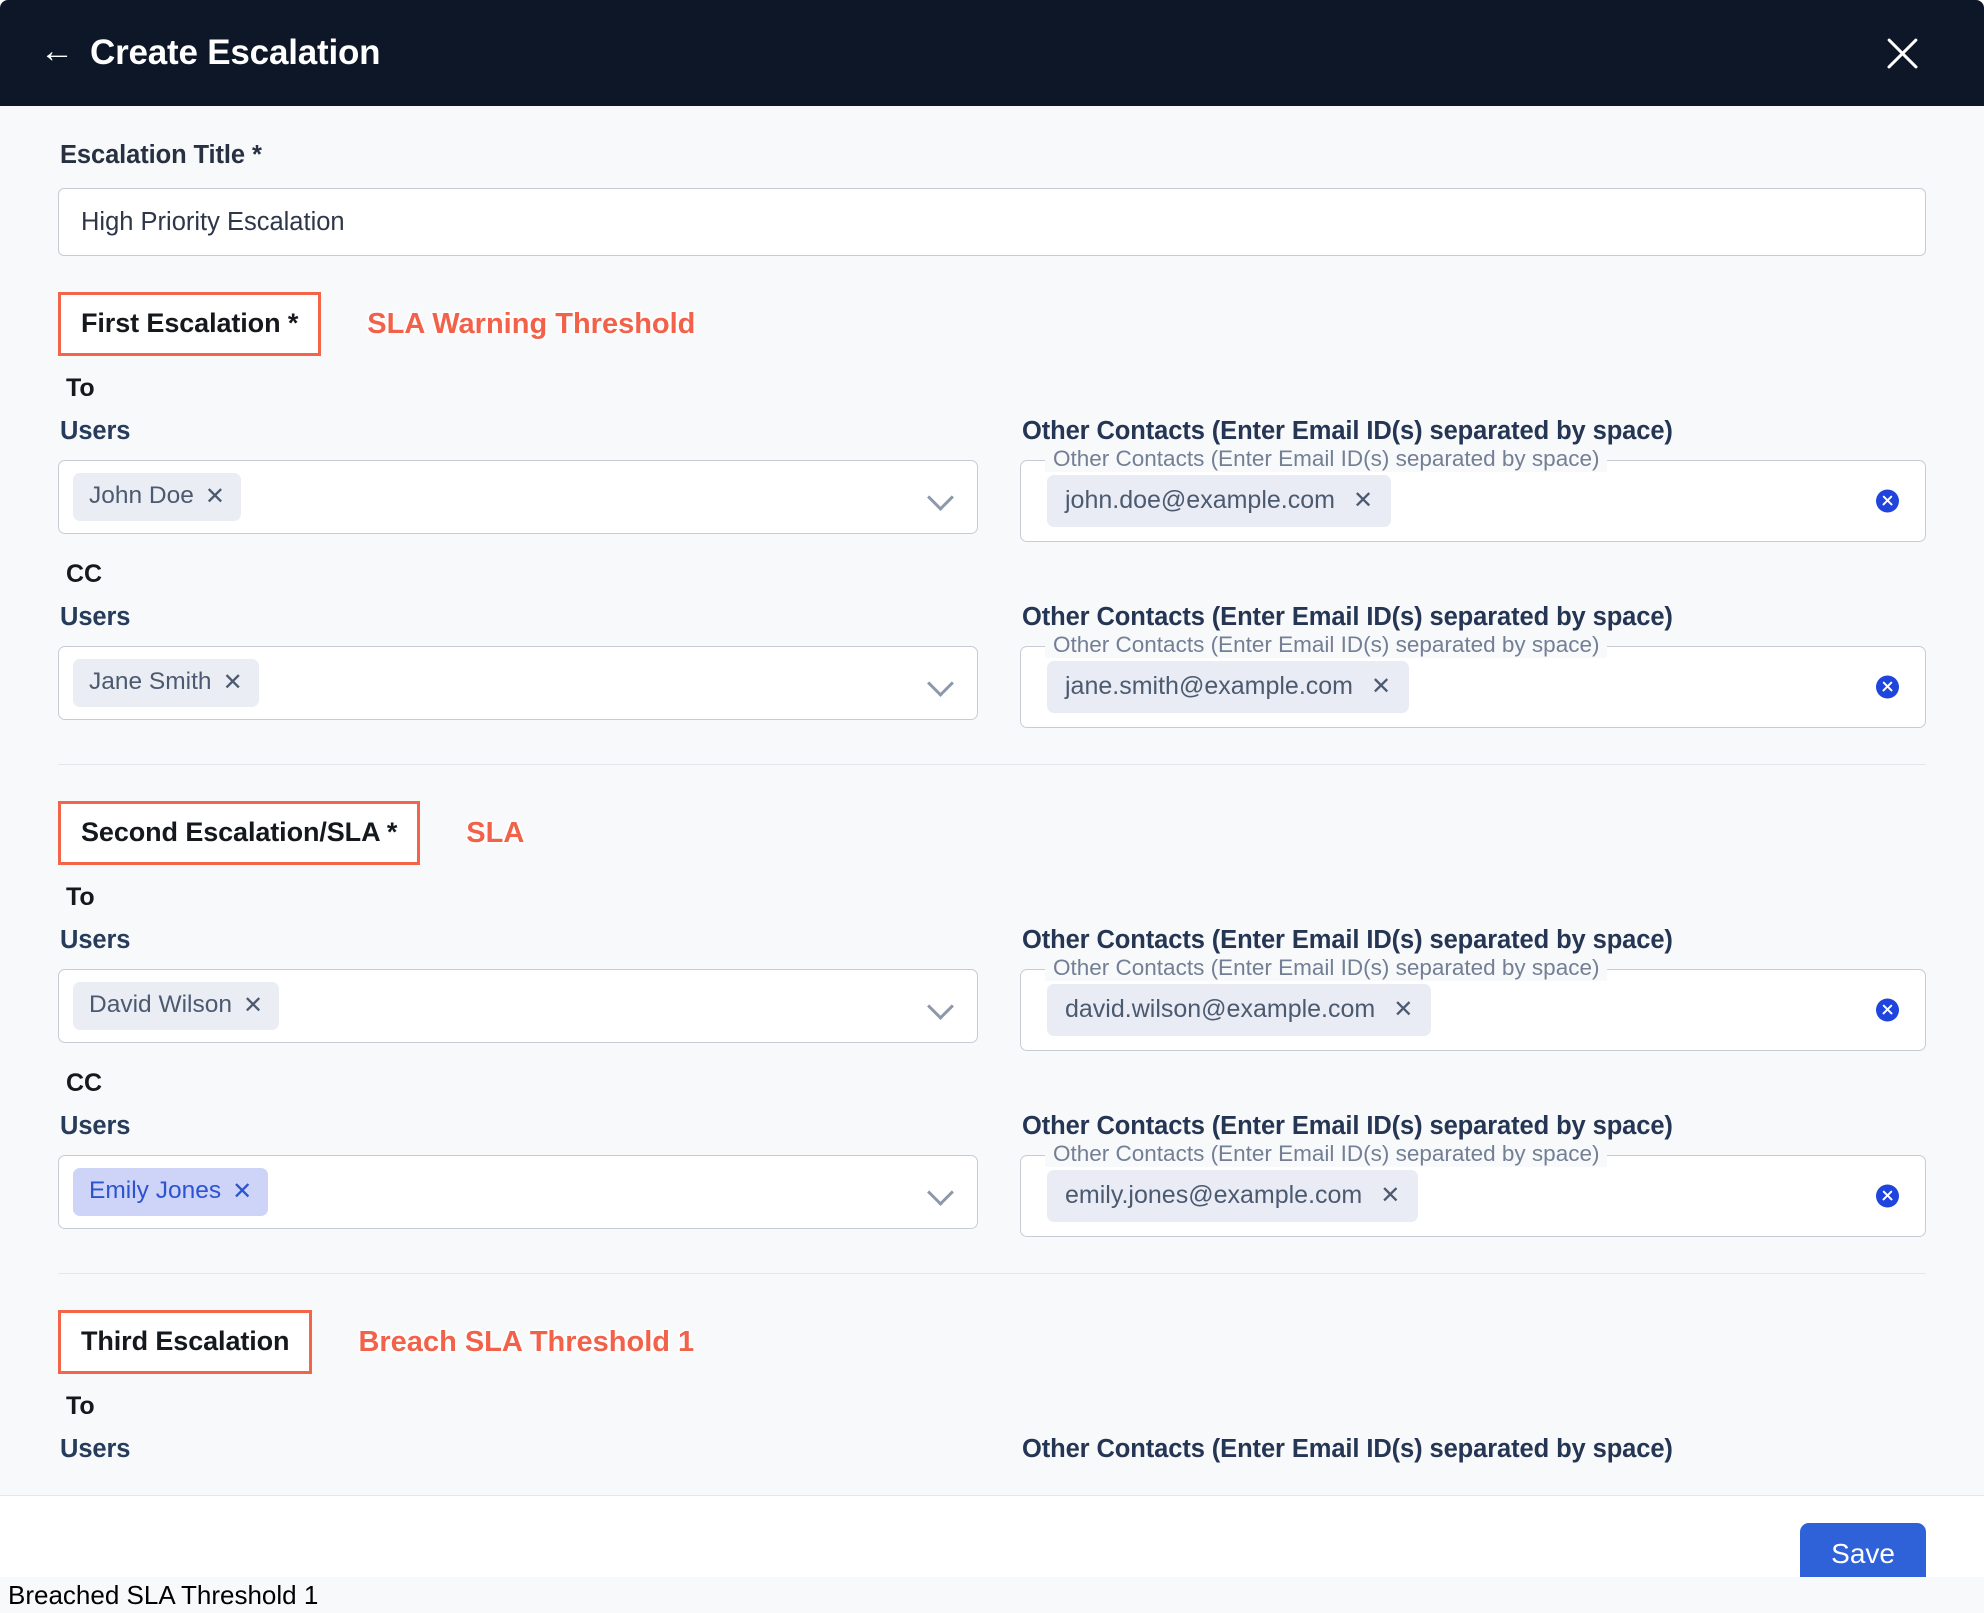  Describe the element at coordinates (84, 574) in the screenshot. I see `cc-label-first: CC` at that location.